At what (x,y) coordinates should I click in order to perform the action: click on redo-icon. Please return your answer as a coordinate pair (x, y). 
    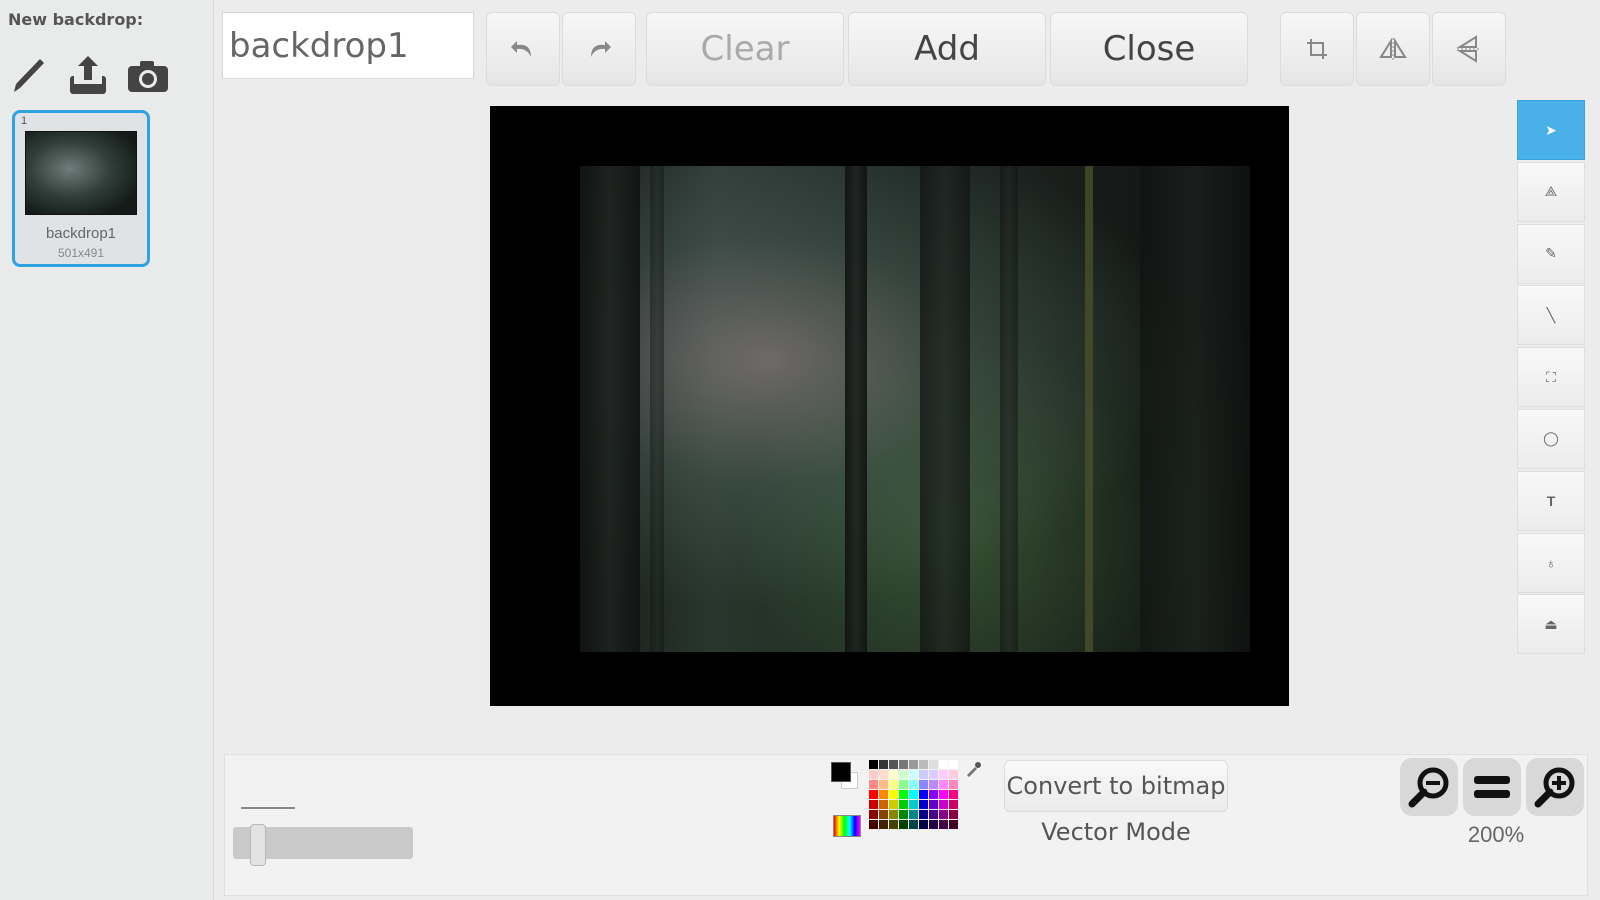
    Looking at the image, I should click on (601, 49).